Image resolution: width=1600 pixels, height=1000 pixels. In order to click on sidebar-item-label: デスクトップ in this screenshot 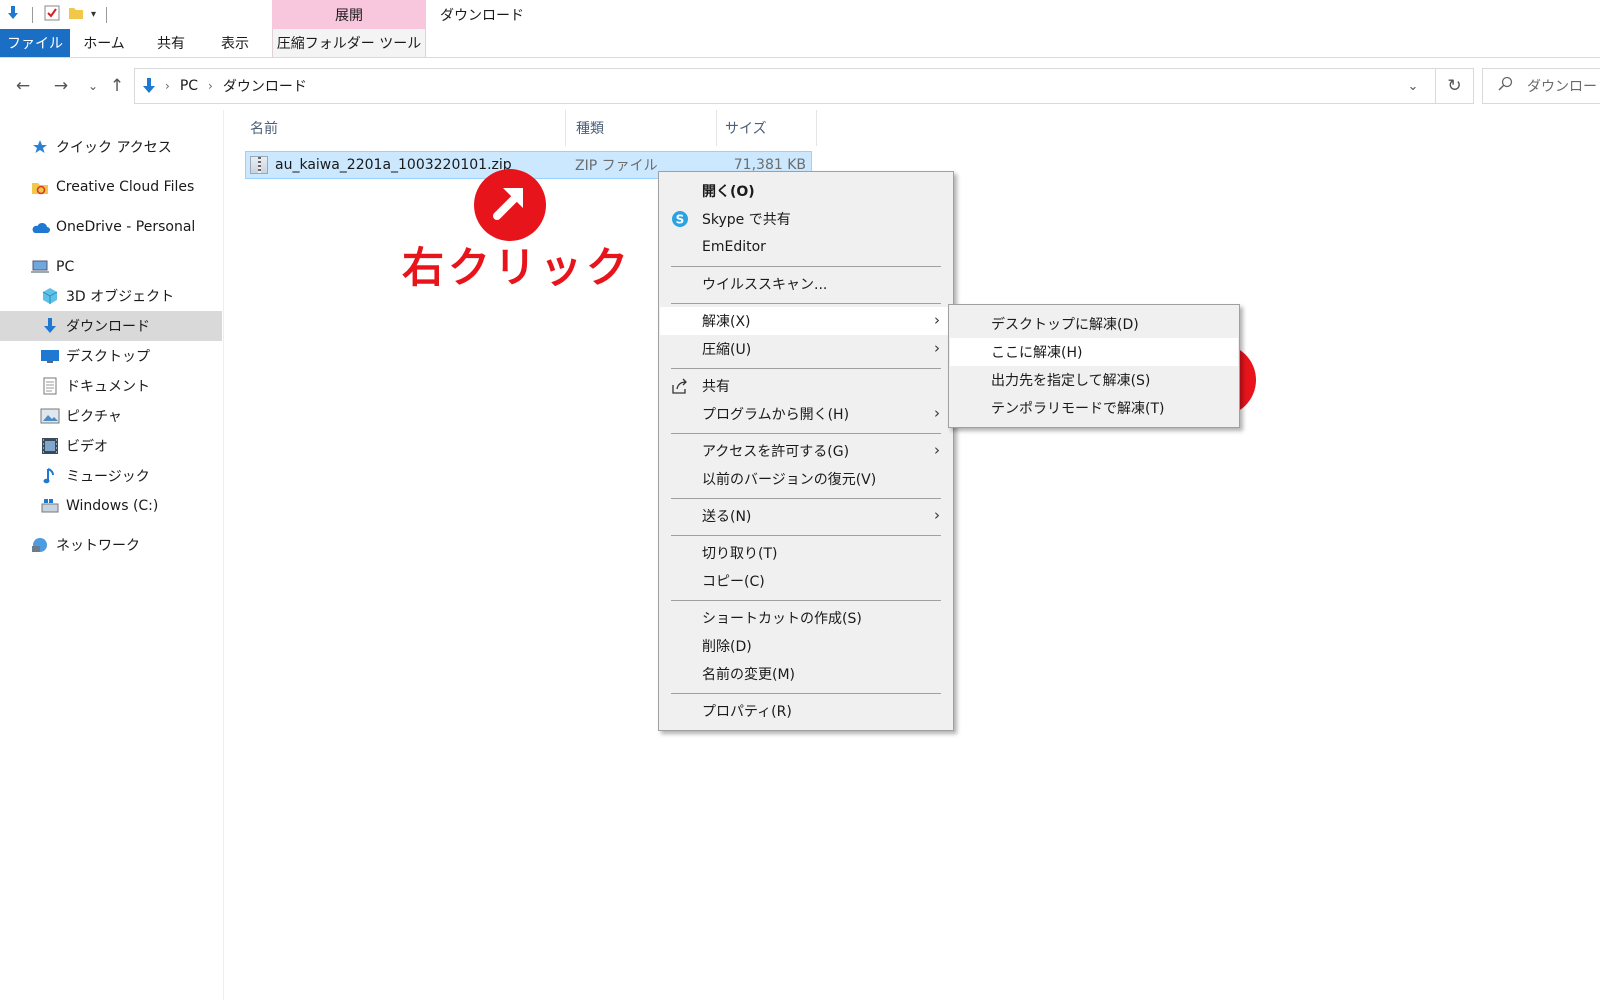, I will do `click(108, 357)`.